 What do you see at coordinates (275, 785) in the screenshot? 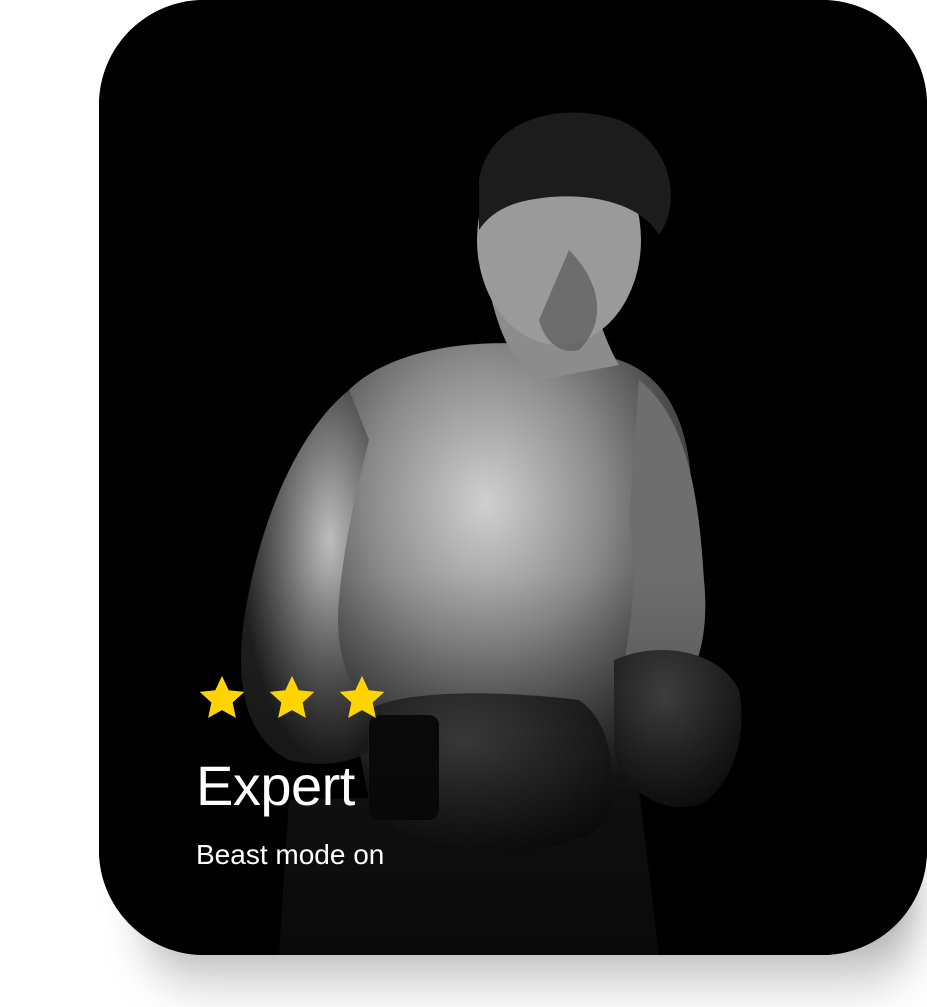
I see `level-title: Expert` at bounding box center [275, 785].